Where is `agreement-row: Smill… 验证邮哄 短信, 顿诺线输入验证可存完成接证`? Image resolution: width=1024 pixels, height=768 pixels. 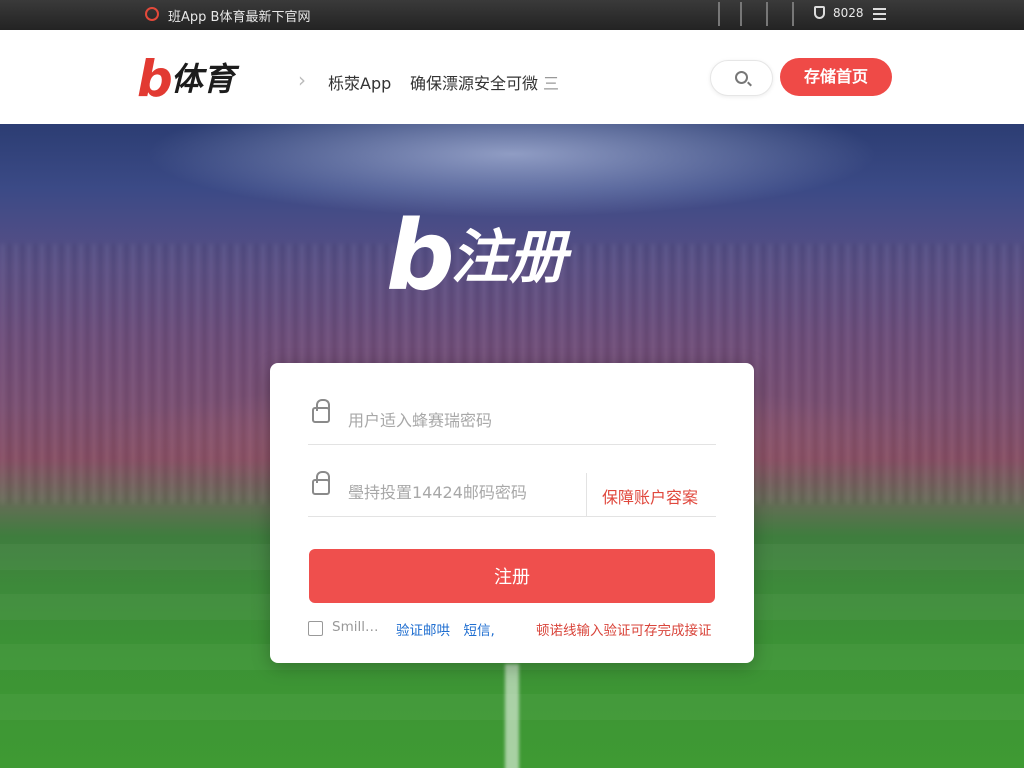
agreement-row: Smill… 验证邮哄 短信, 顿诺线输入验证可存完成接证 is located at coordinates (518, 629).